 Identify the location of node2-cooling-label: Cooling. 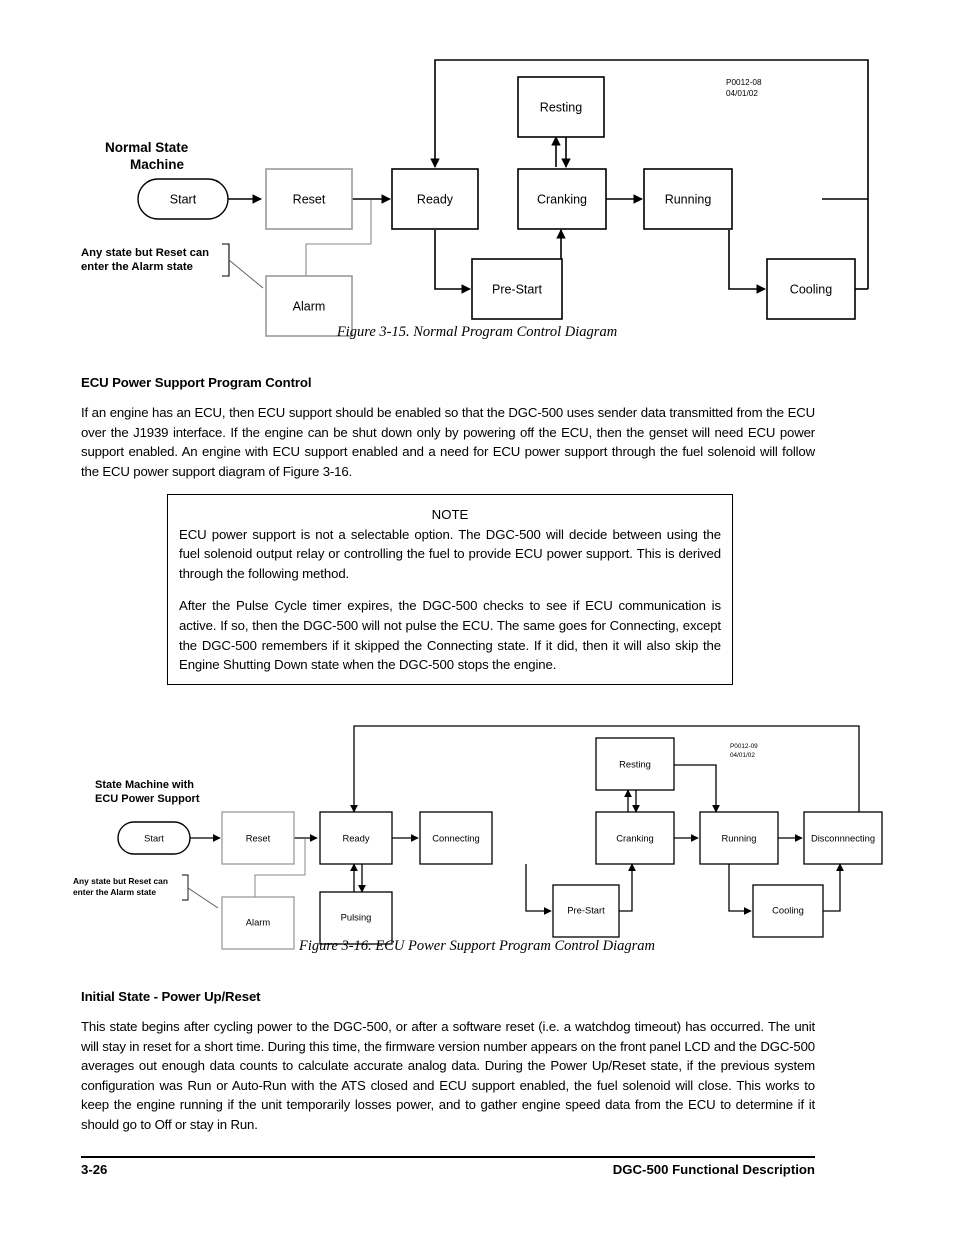
(788, 909).